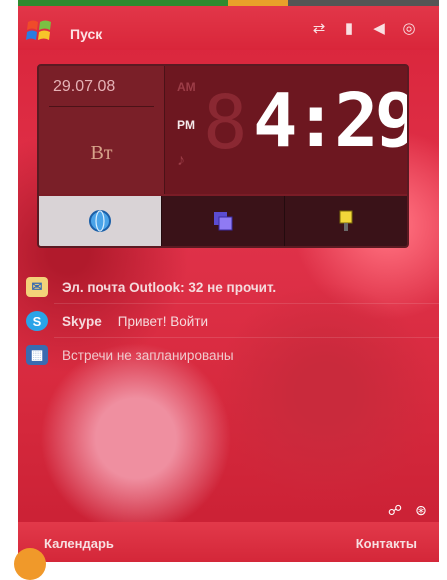  Describe the element at coordinates (258, 3) in the screenshot. I see `progress-strip-orange` at that location.